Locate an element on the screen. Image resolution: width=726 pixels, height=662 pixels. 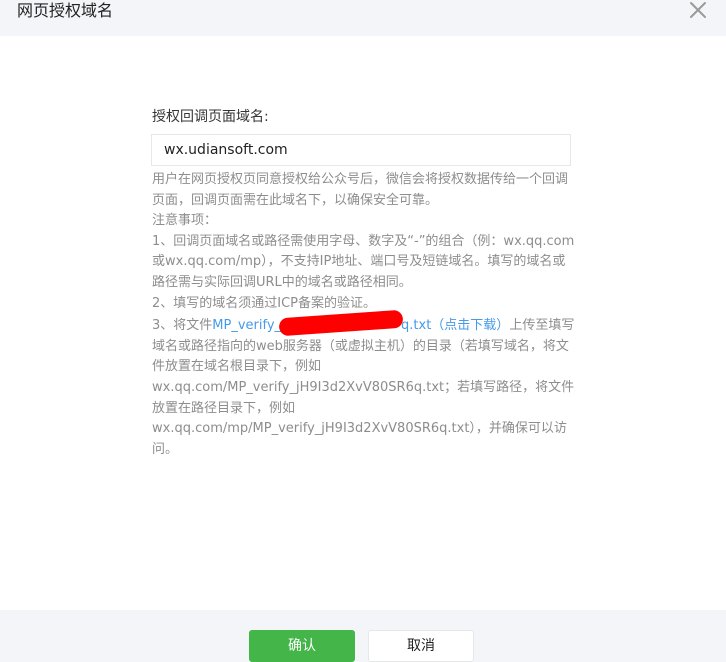
close-icon is located at coordinates (698, 10).